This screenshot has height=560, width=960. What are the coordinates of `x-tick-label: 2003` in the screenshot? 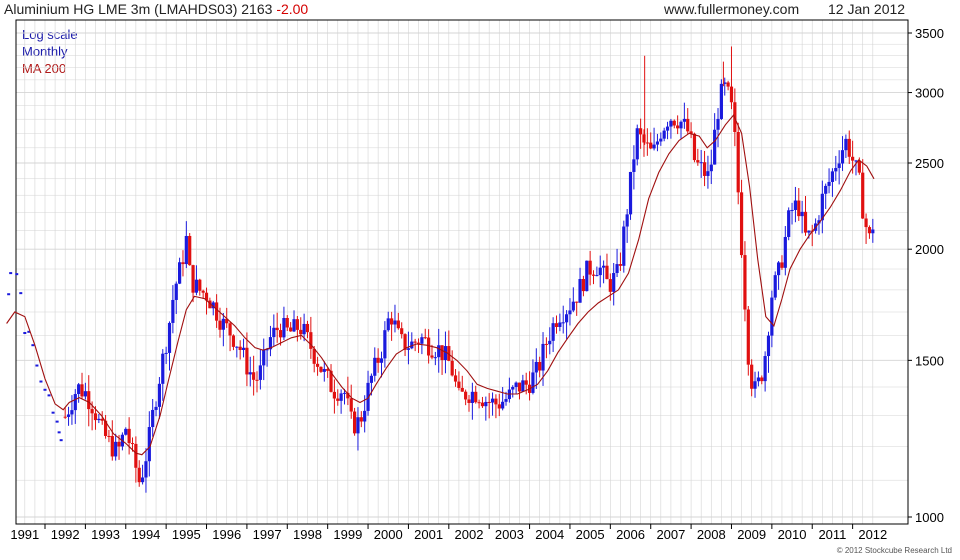 It's located at (509, 534).